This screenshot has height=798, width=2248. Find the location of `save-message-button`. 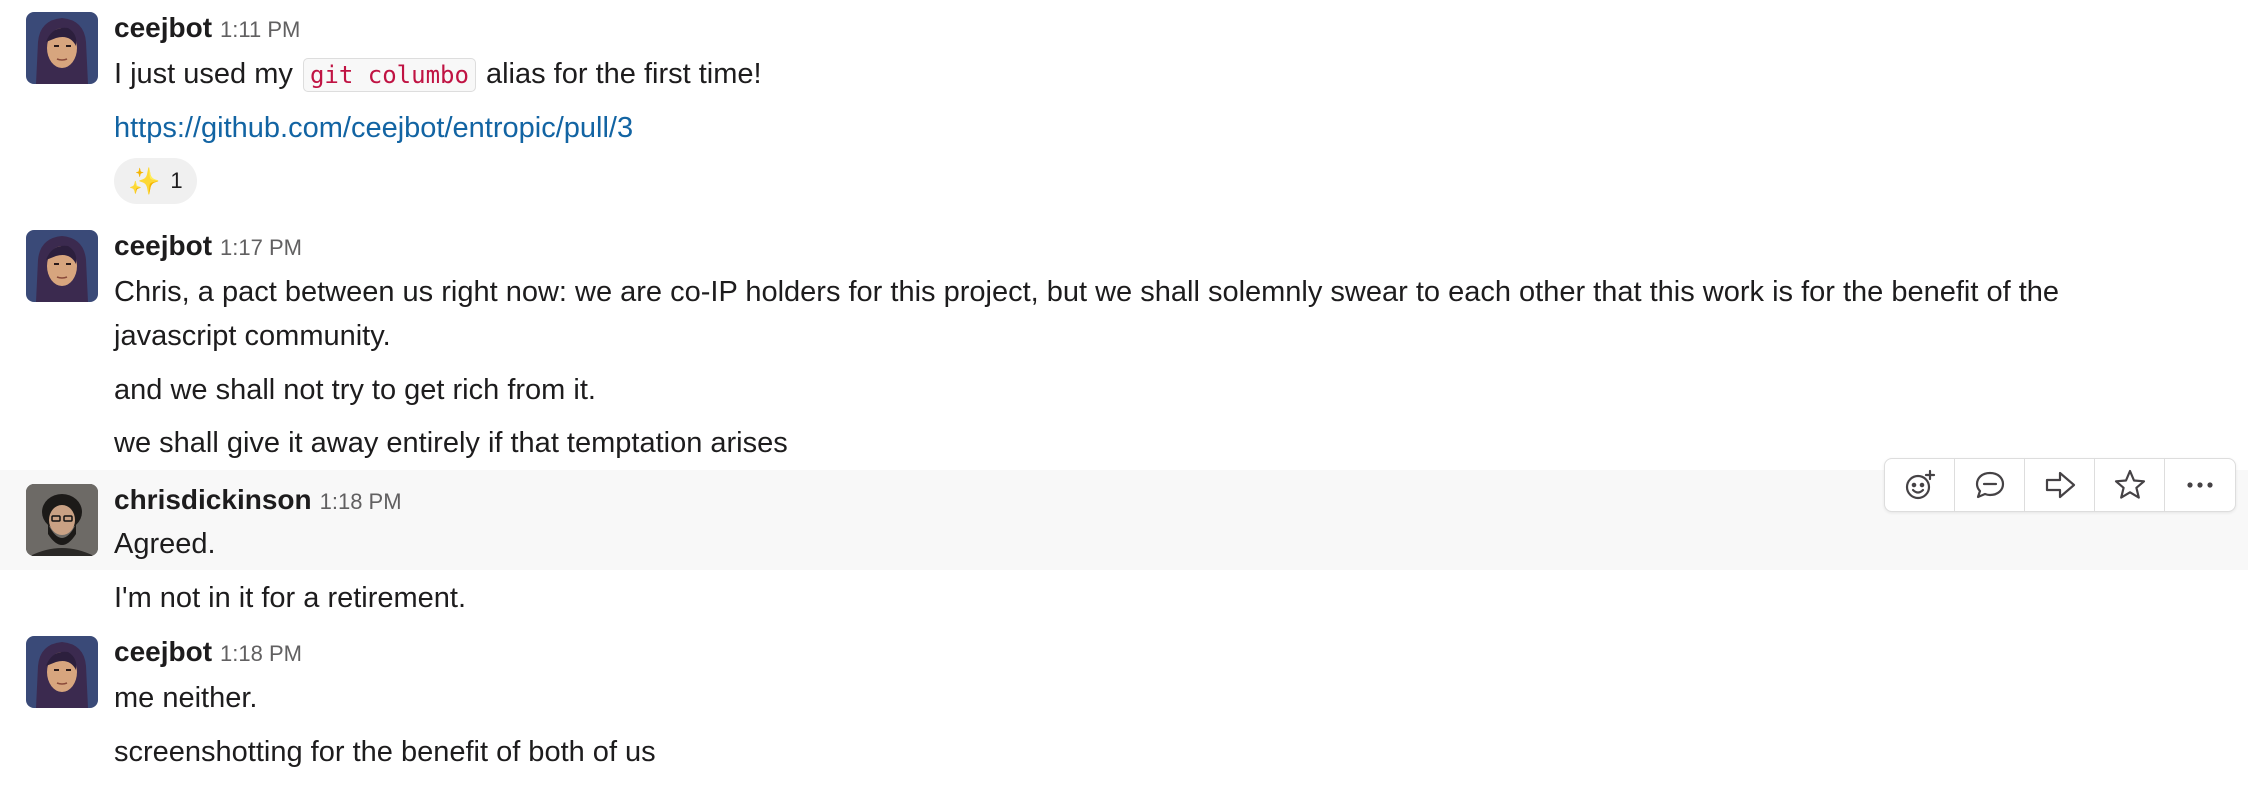

save-message-button is located at coordinates (2130, 485).